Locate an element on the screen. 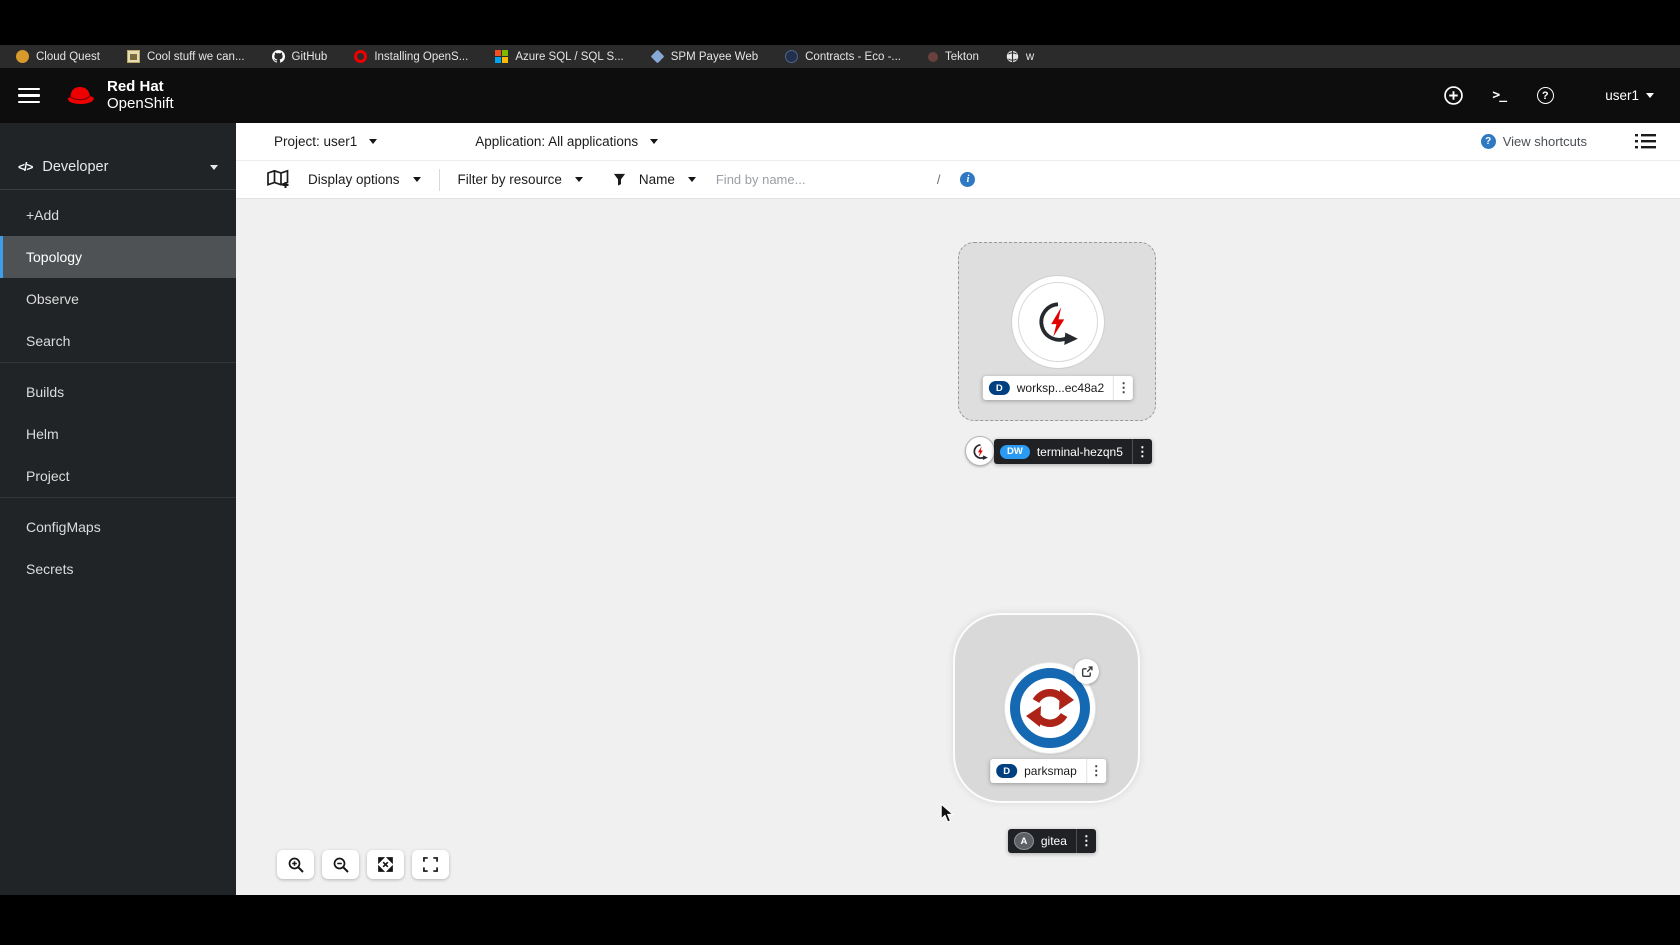 The image size is (1680, 945). brand-name-bottom: OpenShift is located at coordinates (140, 103).